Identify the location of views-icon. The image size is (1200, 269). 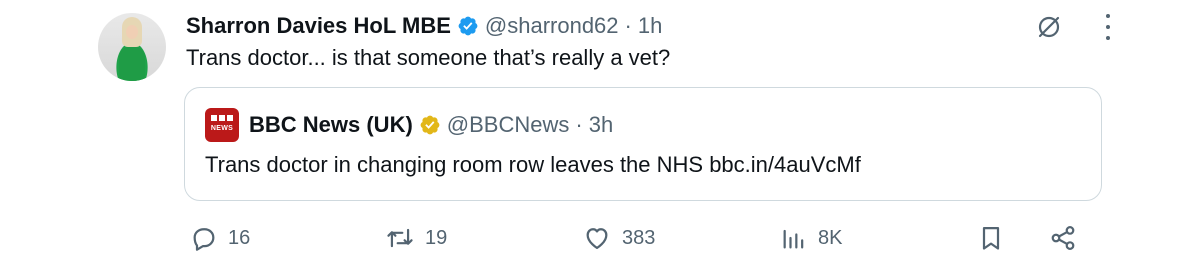
(794, 238).